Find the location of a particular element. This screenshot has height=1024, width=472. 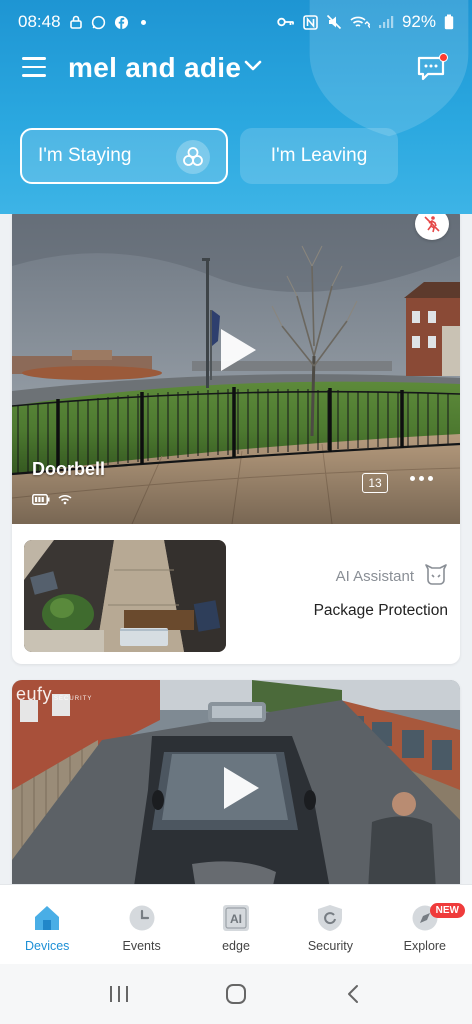

event-count-badge: 13 is located at coordinates (375, 483).